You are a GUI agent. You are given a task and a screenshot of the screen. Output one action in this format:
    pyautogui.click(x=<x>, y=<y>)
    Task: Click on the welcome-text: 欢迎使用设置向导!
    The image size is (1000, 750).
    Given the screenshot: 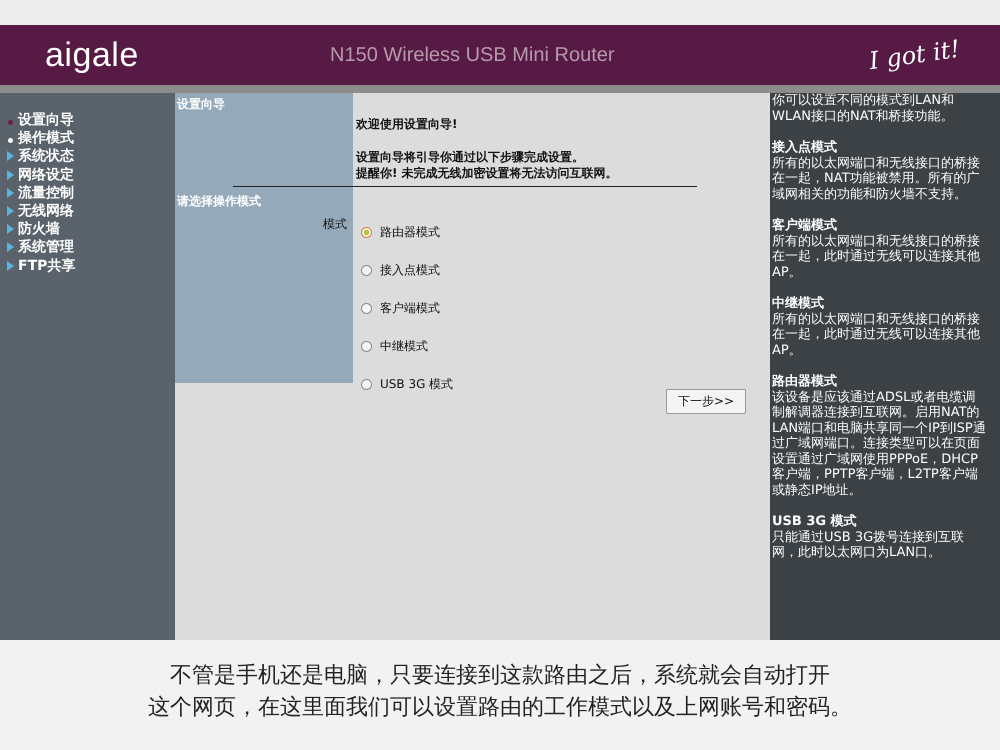 What is the action you would take?
    pyautogui.click(x=407, y=124)
    